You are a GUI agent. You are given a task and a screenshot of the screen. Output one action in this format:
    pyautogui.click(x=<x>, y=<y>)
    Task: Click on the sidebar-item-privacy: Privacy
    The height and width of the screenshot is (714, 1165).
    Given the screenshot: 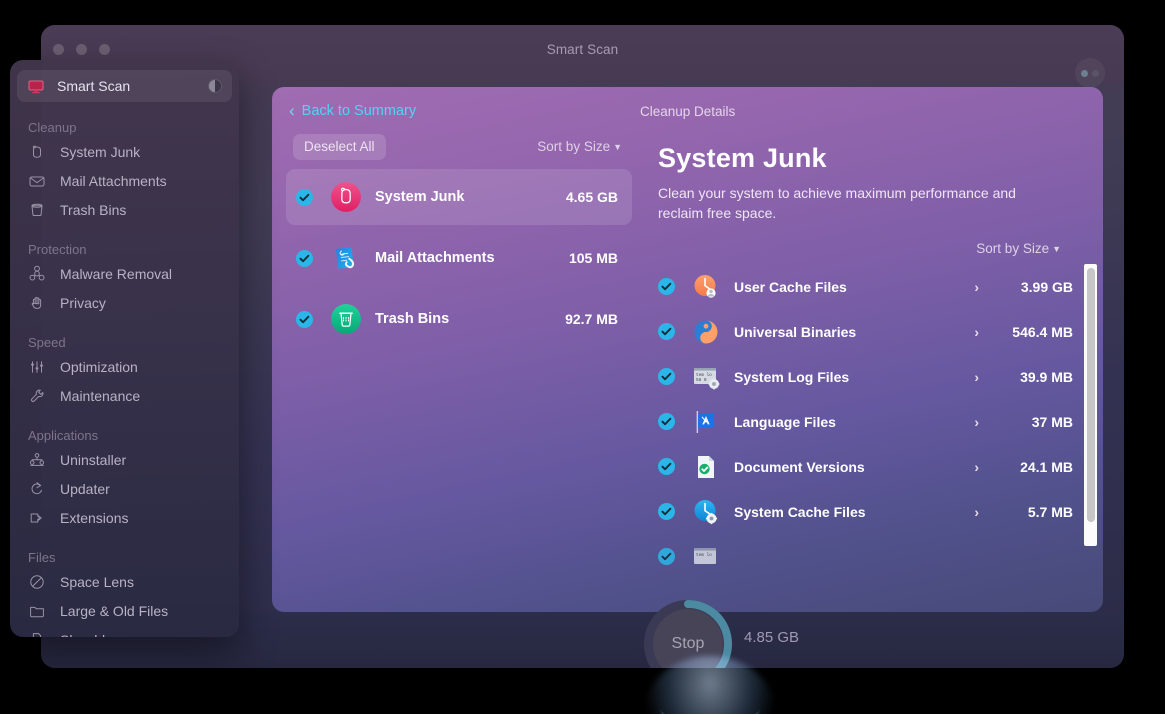 What is the action you would take?
    pyautogui.click(x=124, y=302)
    